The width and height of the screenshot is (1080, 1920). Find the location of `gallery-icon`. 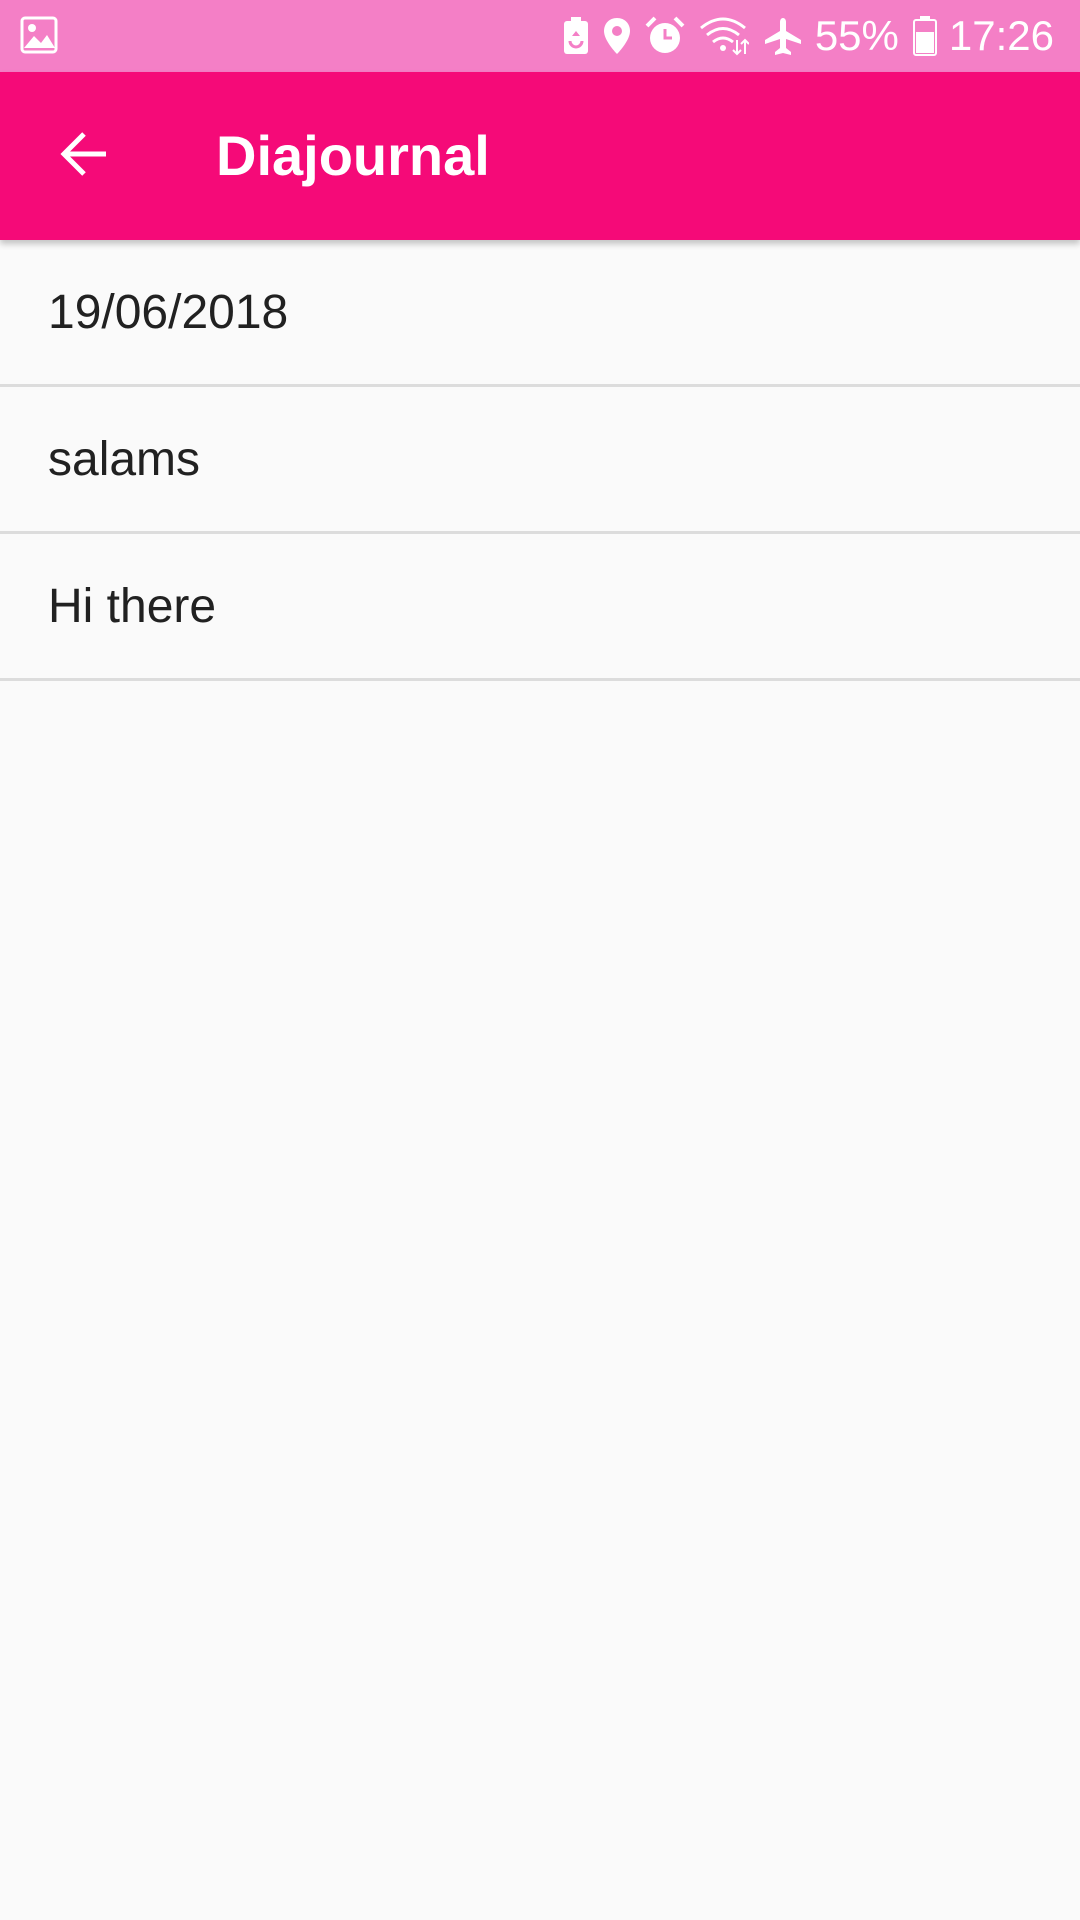

gallery-icon is located at coordinates (39, 35).